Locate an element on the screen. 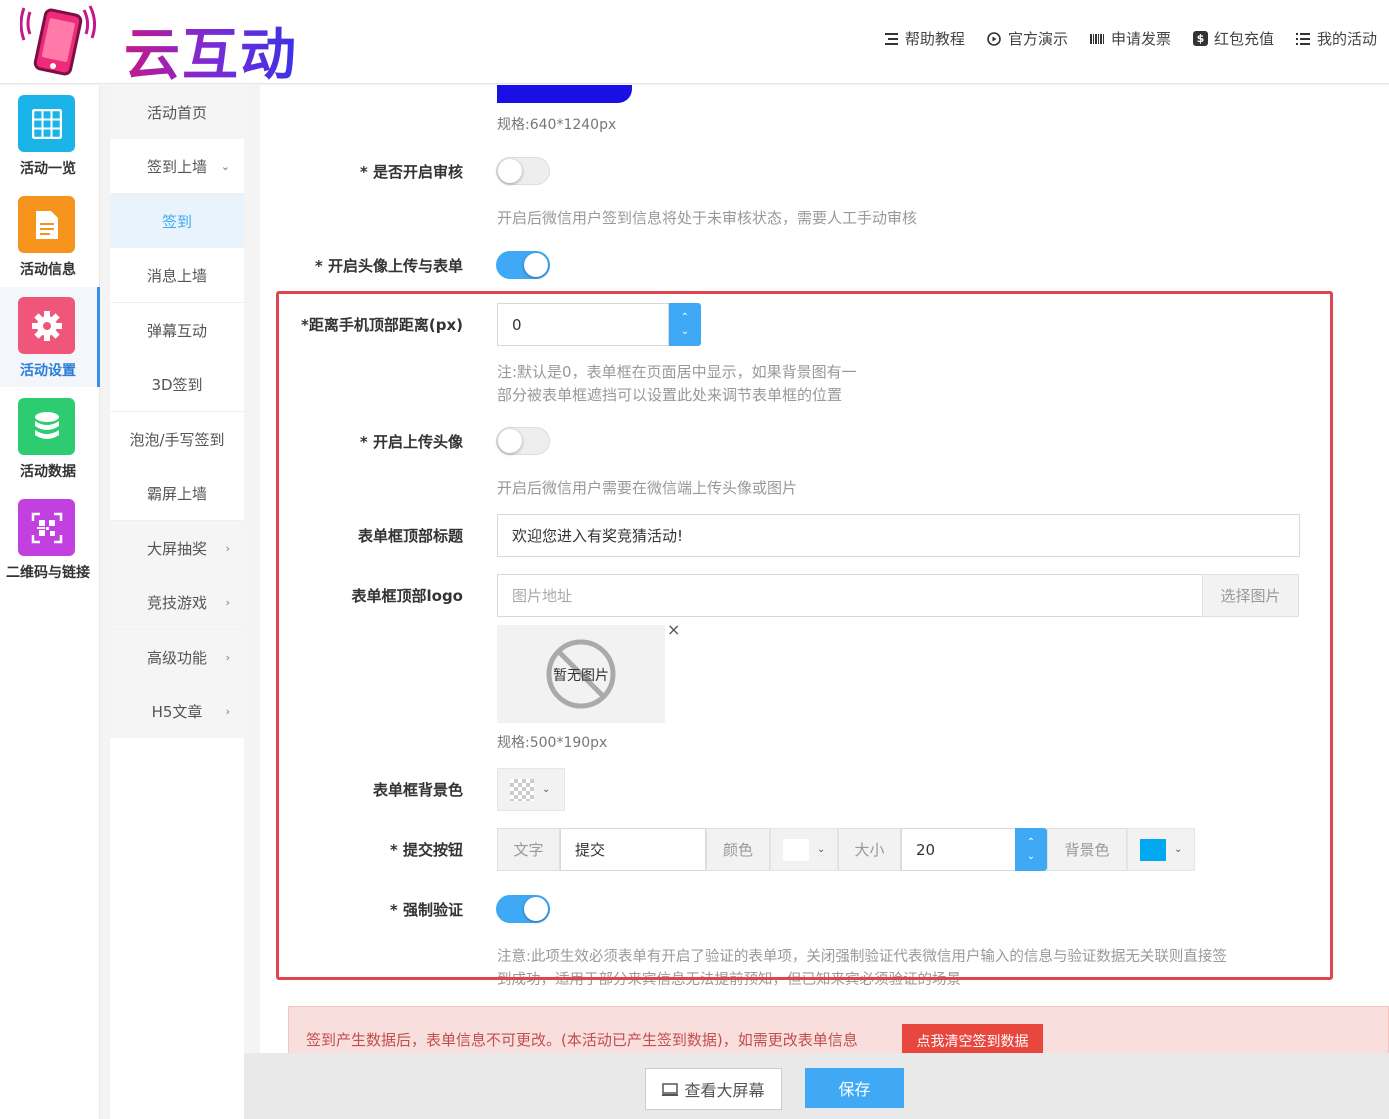 Image resolution: width=1389 pixels, height=1119 pixels. close-icon: × is located at coordinates (673, 629).